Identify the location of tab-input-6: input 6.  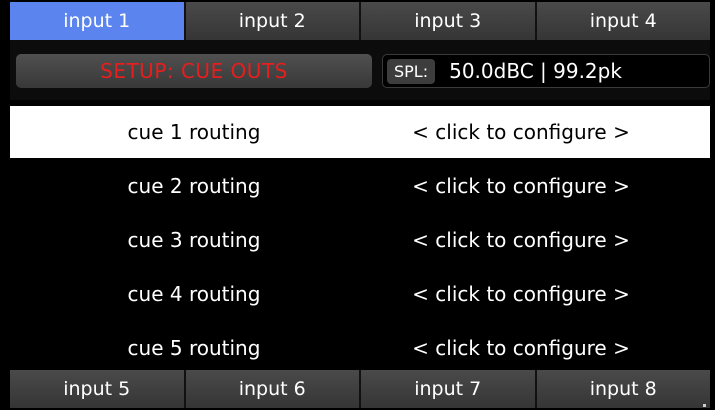
(273, 389).